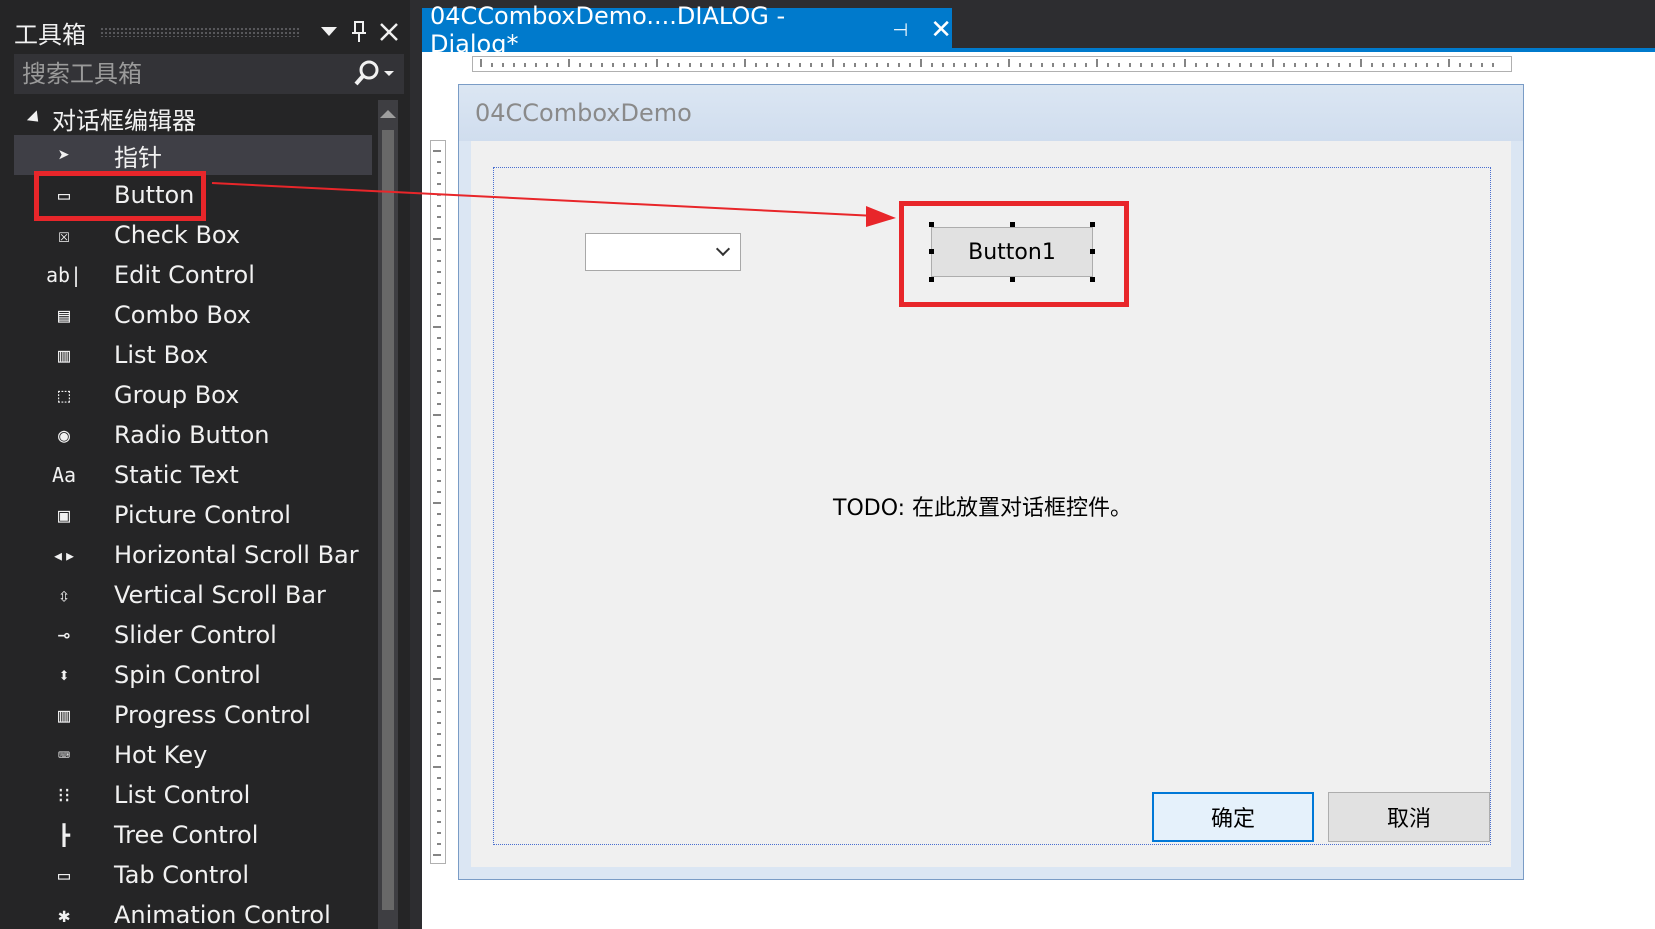 The height and width of the screenshot is (929, 1655). I want to click on animation-icon: ✱, so click(64, 915).